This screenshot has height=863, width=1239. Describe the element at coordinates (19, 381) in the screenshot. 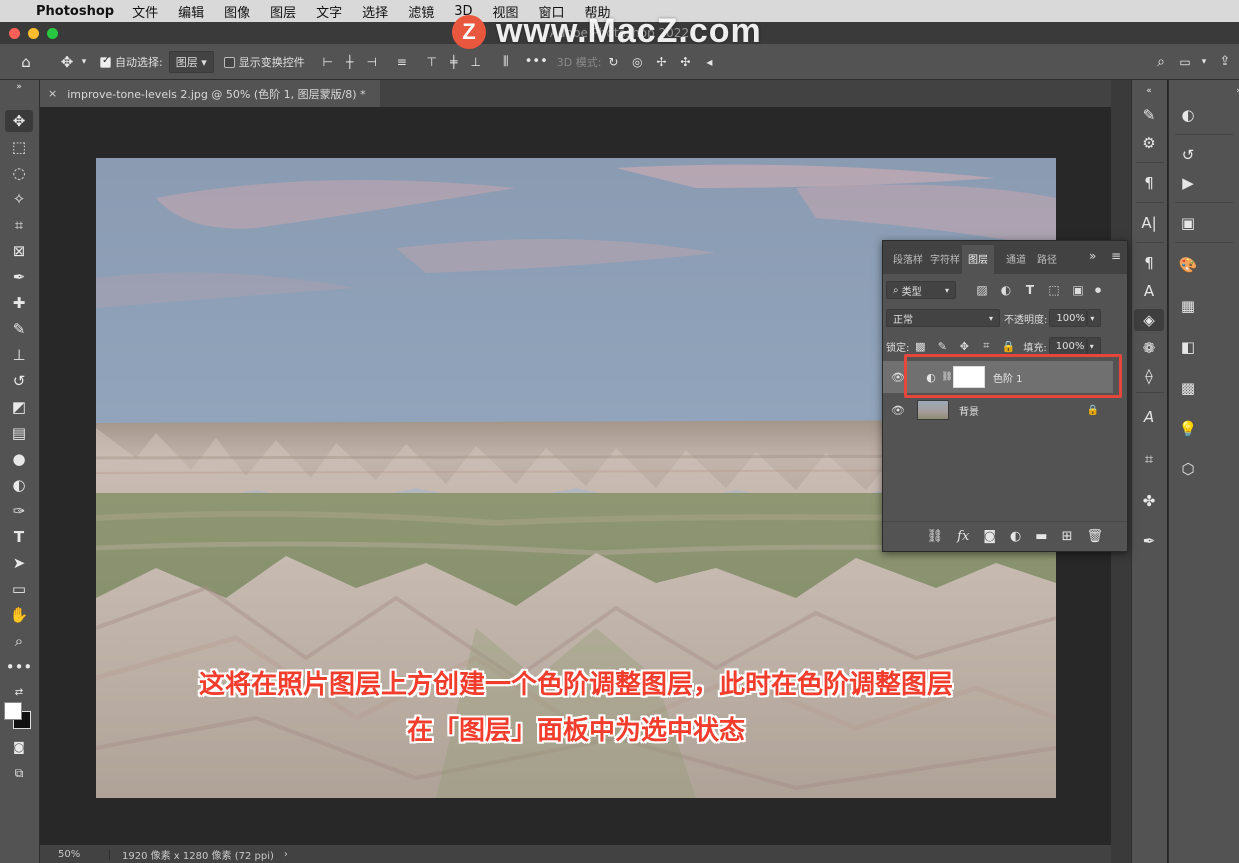

I see `history-brush-icon: ↺` at that location.